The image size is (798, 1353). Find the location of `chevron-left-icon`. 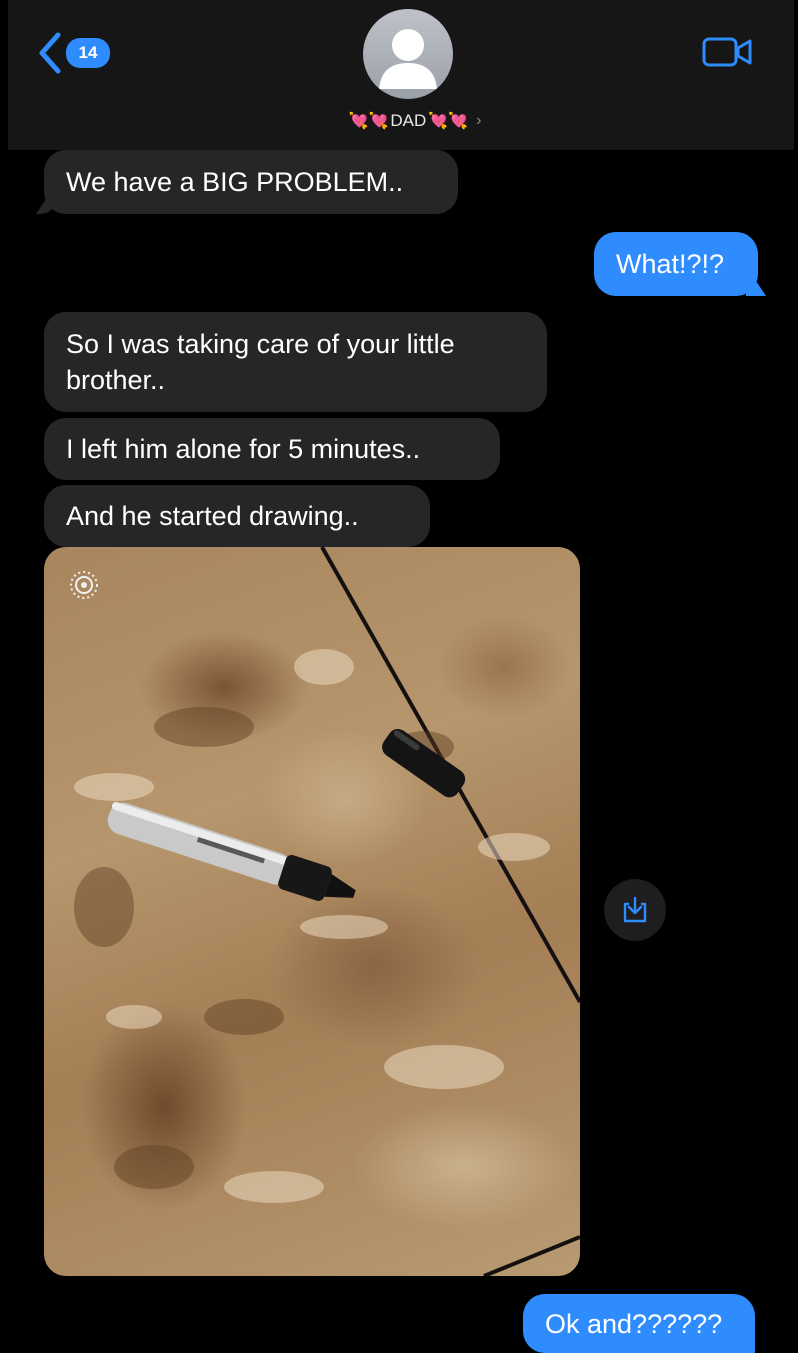

chevron-left-icon is located at coordinates (50, 53).